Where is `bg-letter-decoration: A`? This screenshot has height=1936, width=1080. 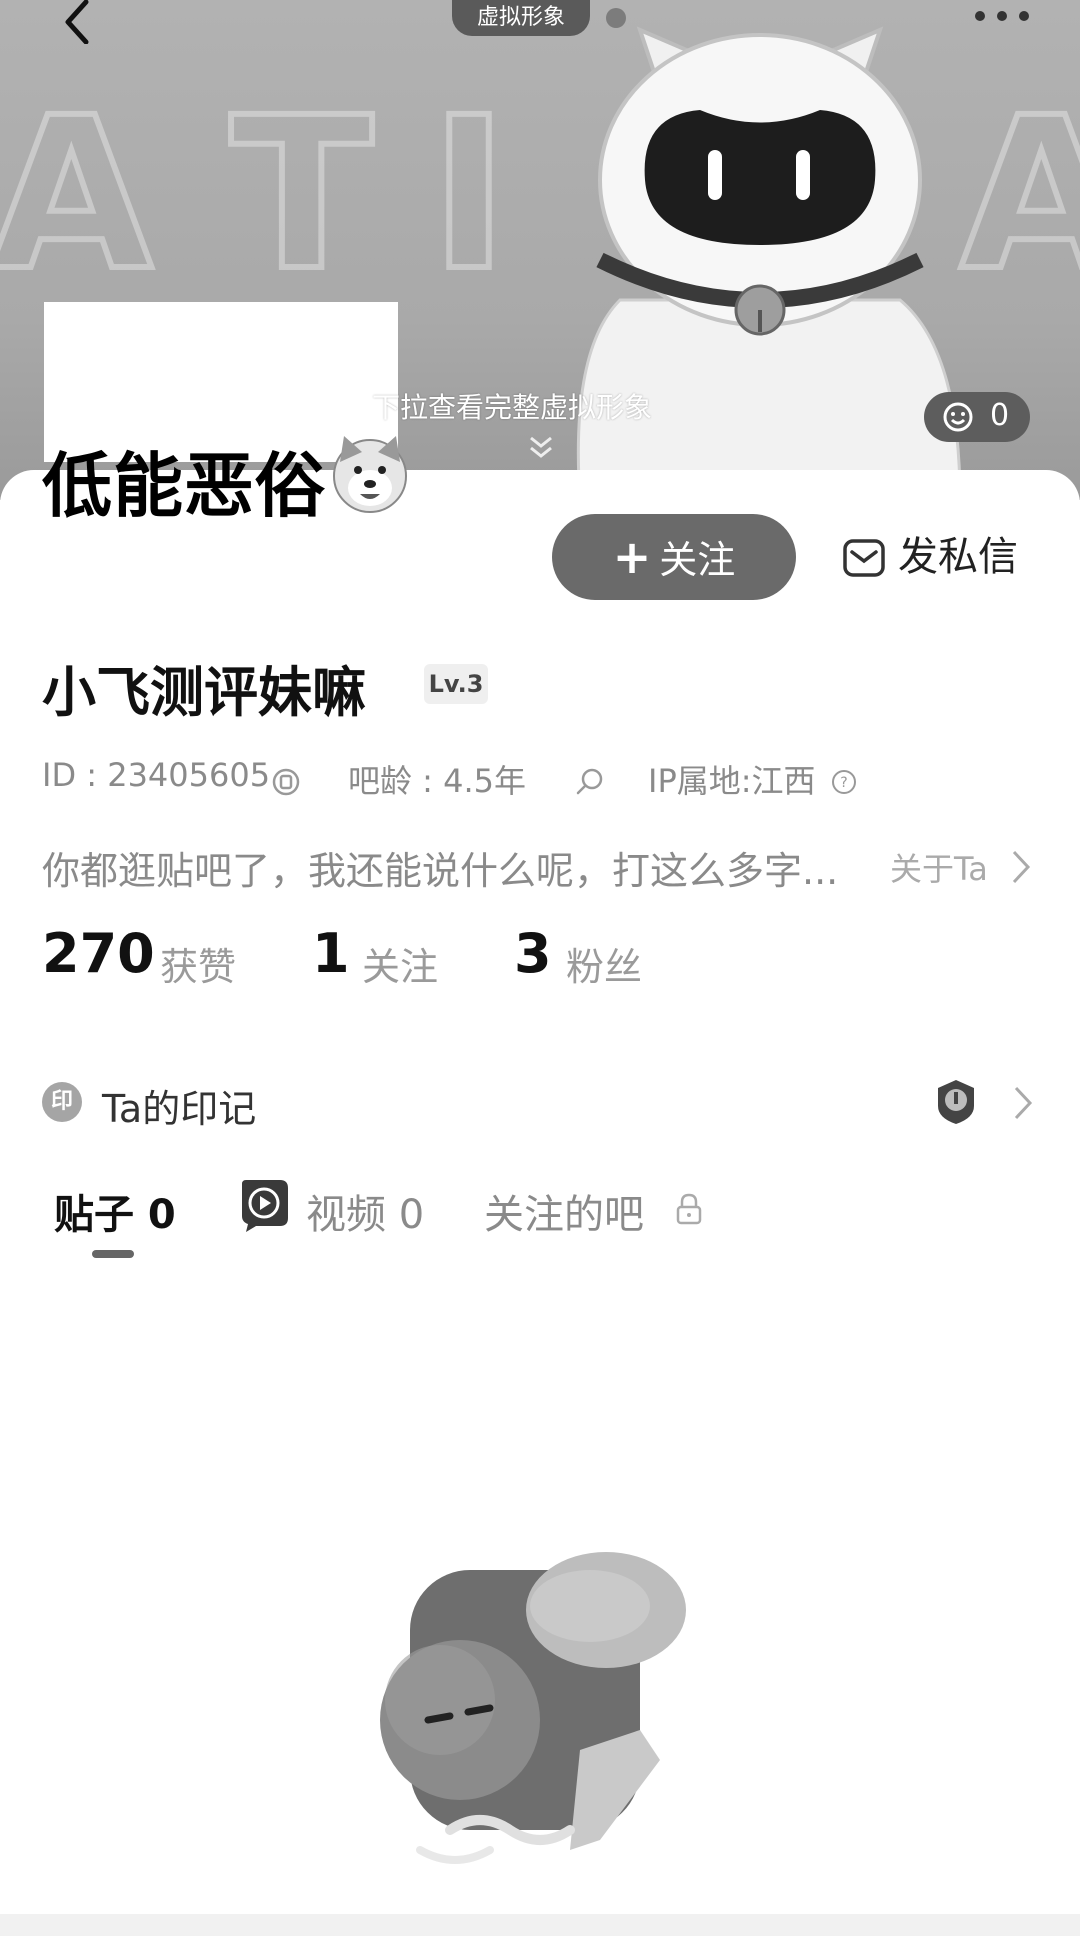
bg-letter-decoration: A is located at coordinates (78, 194).